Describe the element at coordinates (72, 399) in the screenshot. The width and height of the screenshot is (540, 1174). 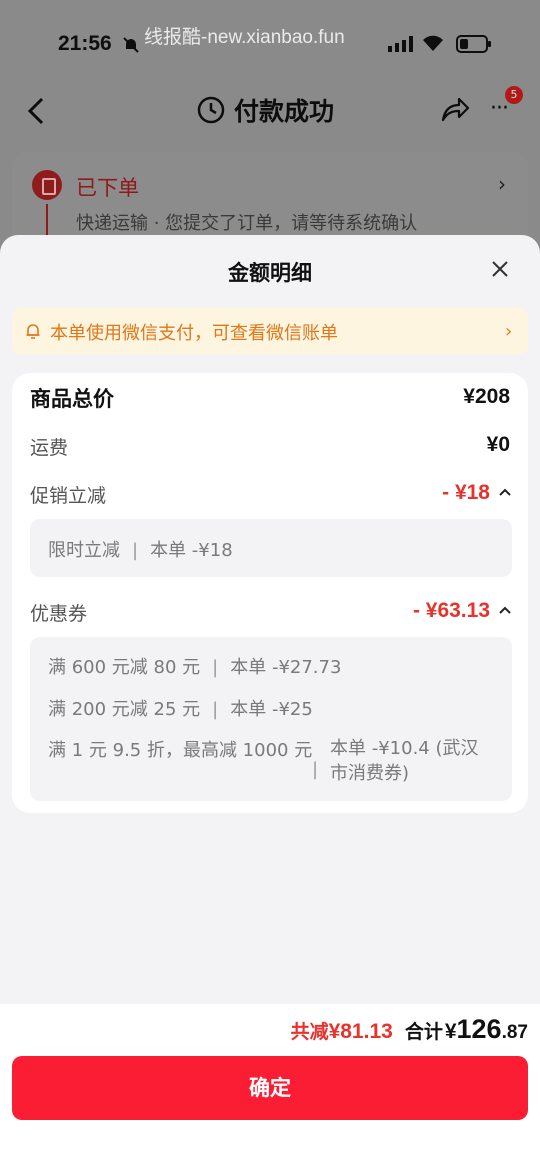
I see `goods-total-label: 商品总价` at that location.